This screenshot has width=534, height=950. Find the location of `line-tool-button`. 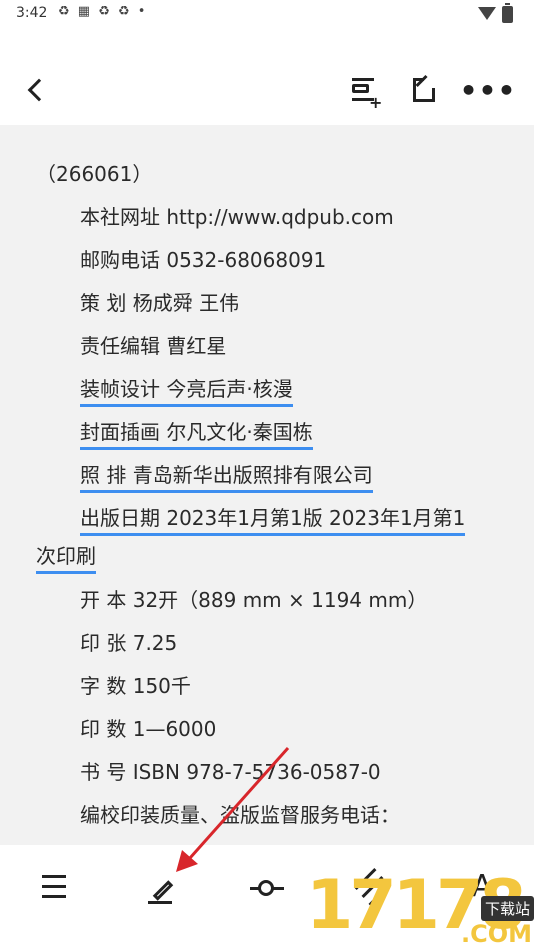

line-tool-button is located at coordinates (268, 887).